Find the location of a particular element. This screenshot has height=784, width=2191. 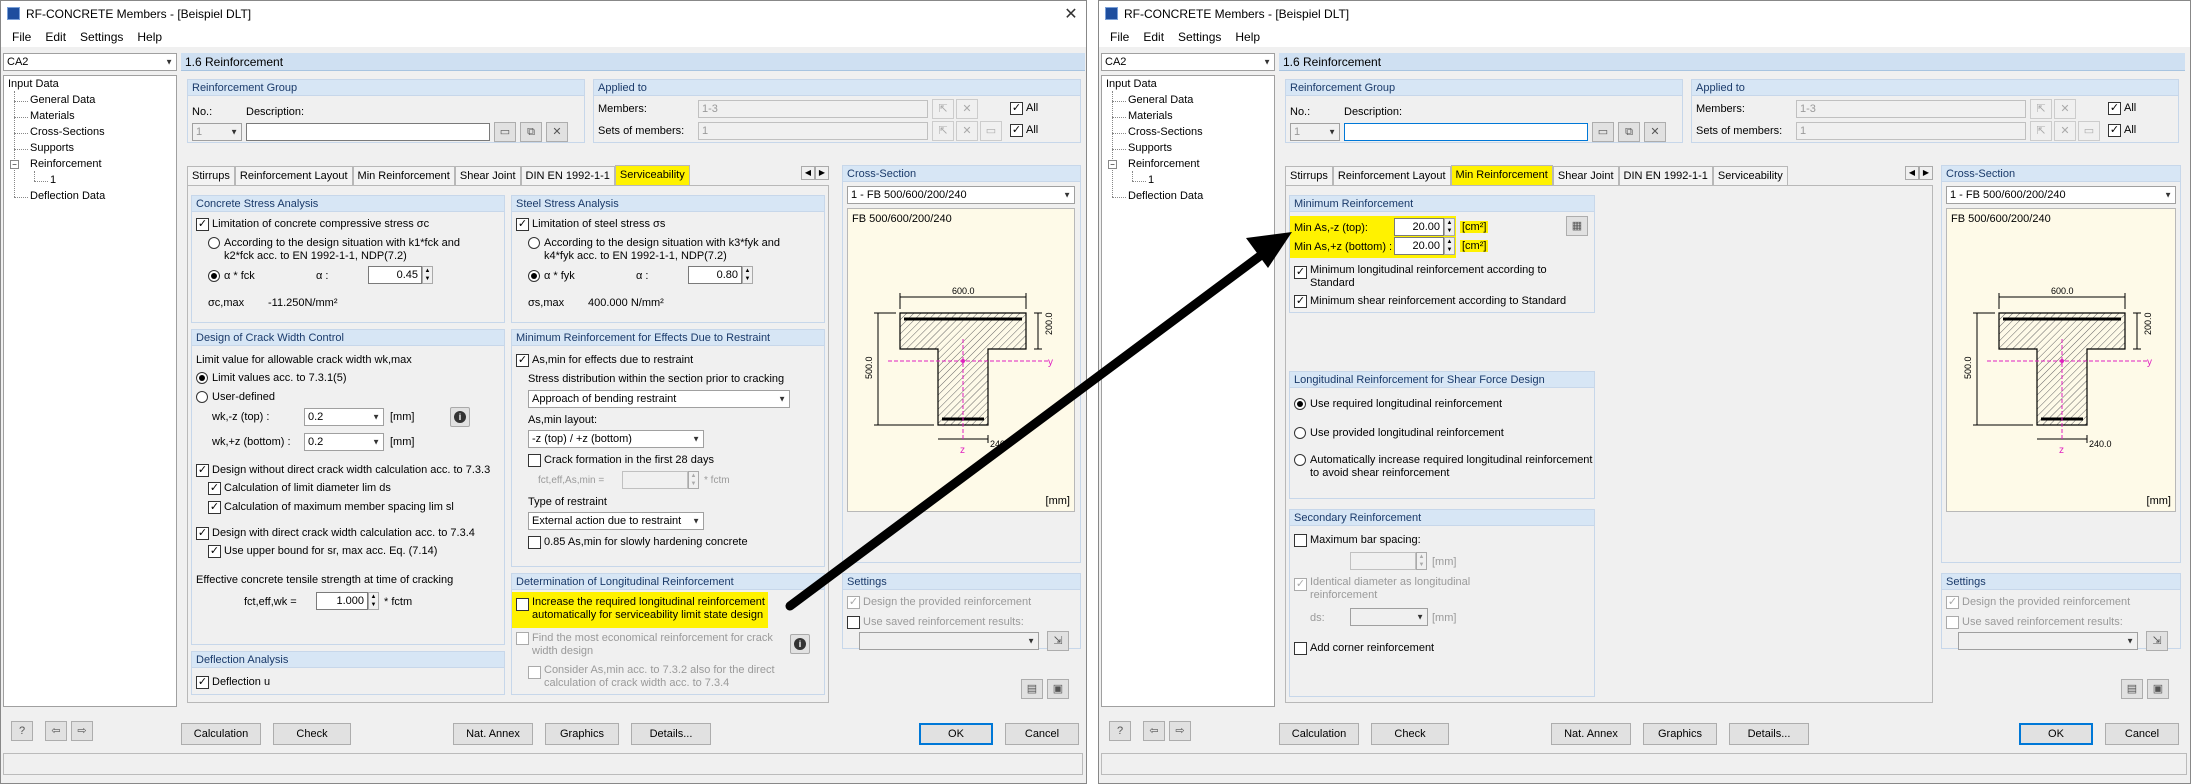

calc-limit-checkbox: ✓ is located at coordinates (214, 488).